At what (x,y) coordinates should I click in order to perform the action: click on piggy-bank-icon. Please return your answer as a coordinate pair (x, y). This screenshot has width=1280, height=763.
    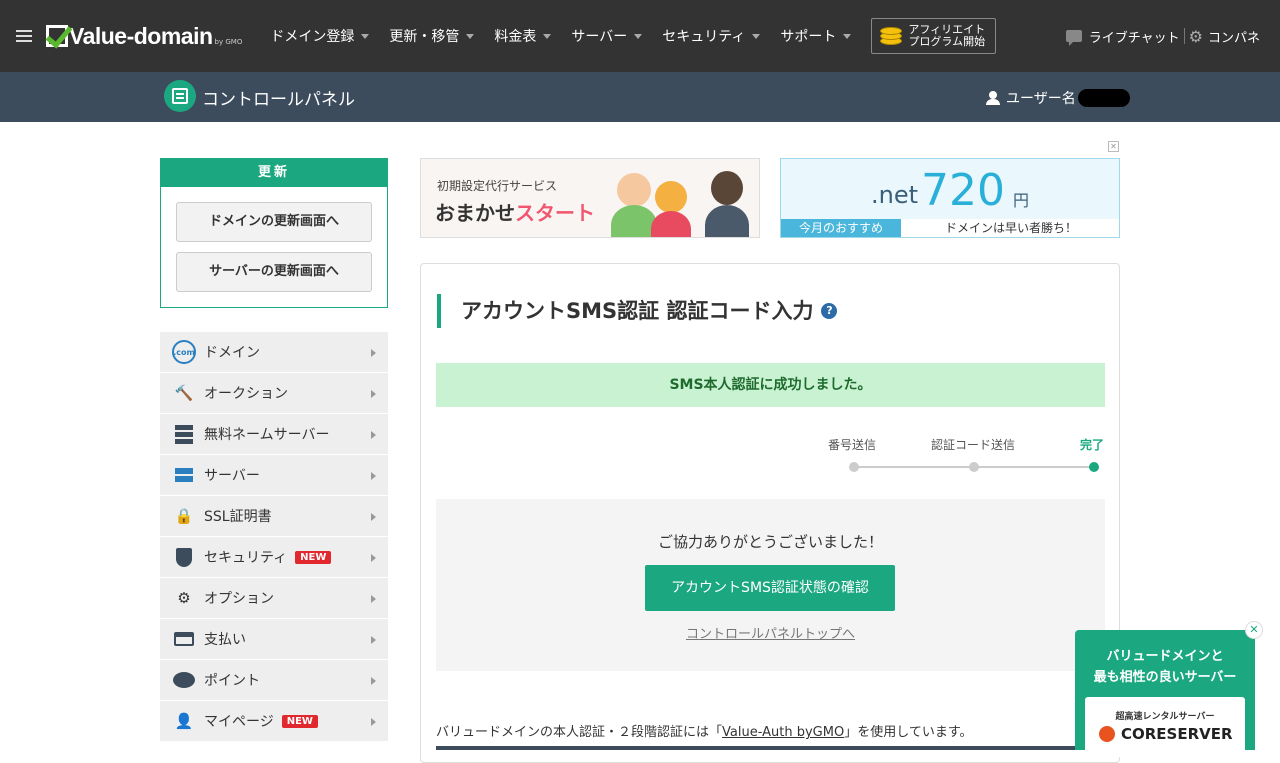
    Looking at the image, I should click on (184, 680).